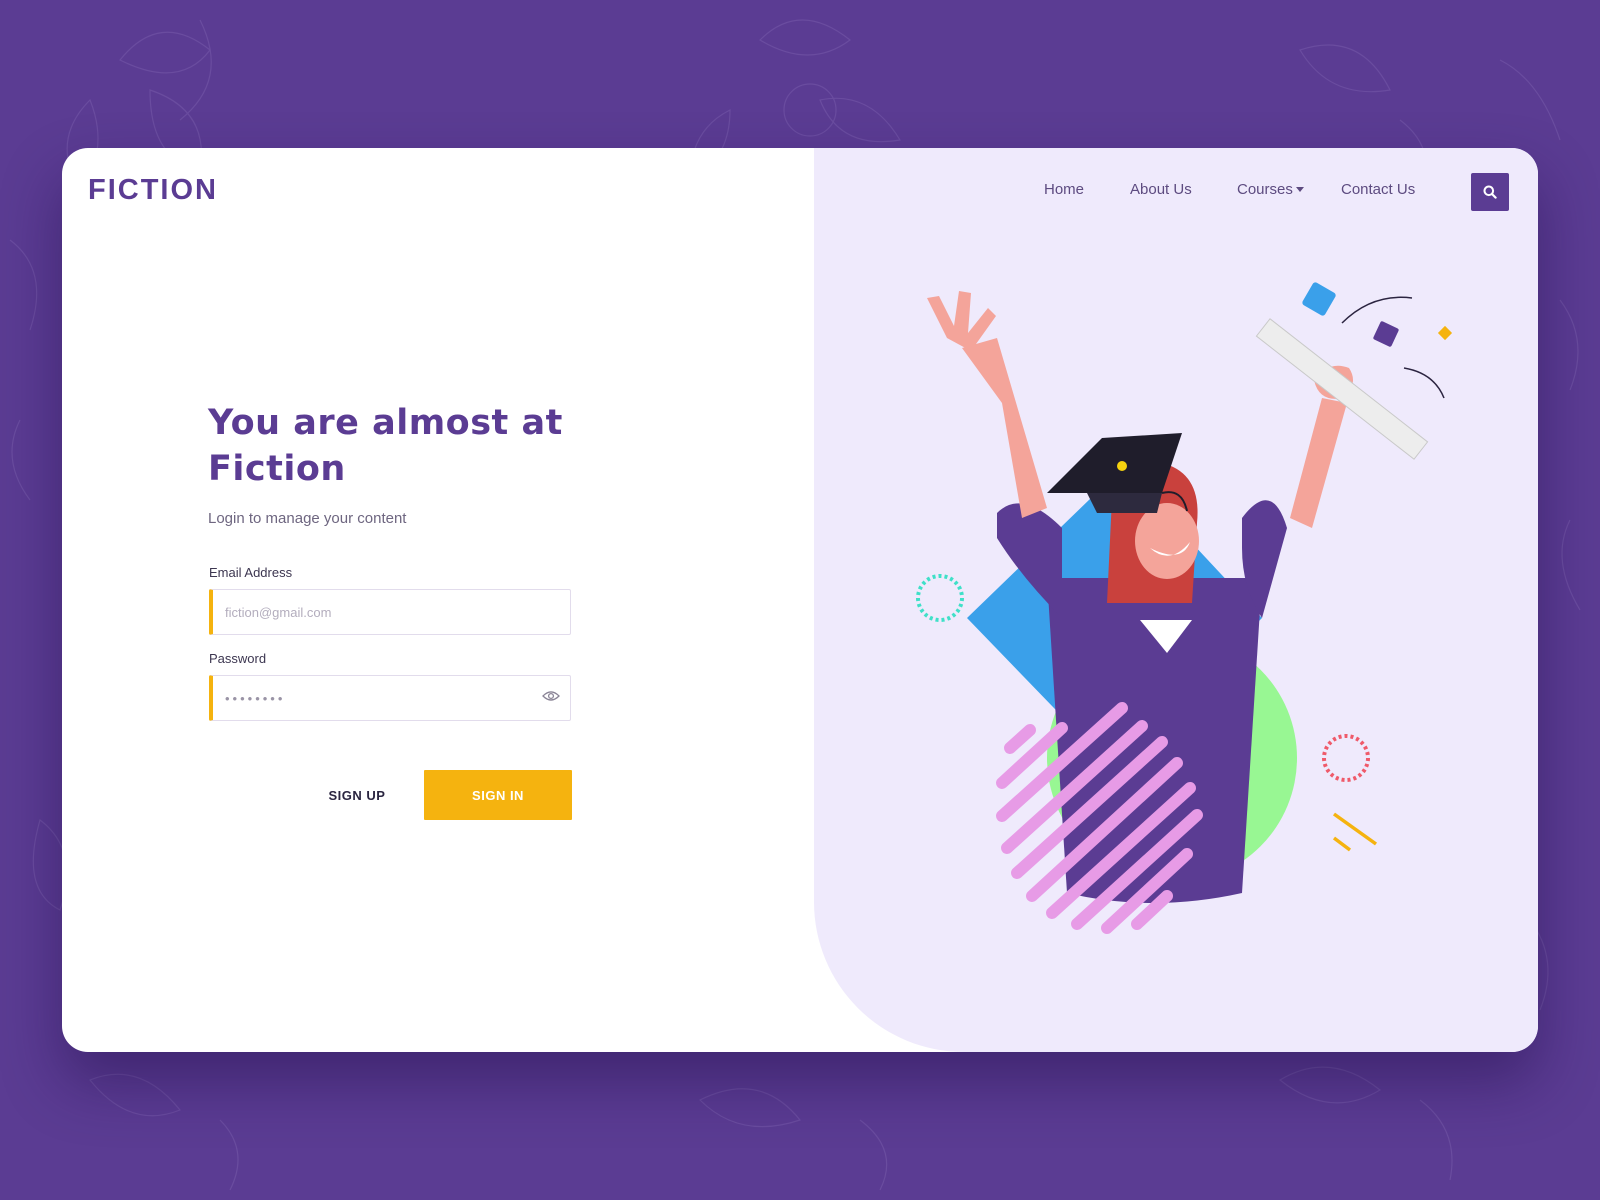  Describe the element at coordinates (1004, 428) in the screenshot. I see `left-arm` at that location.